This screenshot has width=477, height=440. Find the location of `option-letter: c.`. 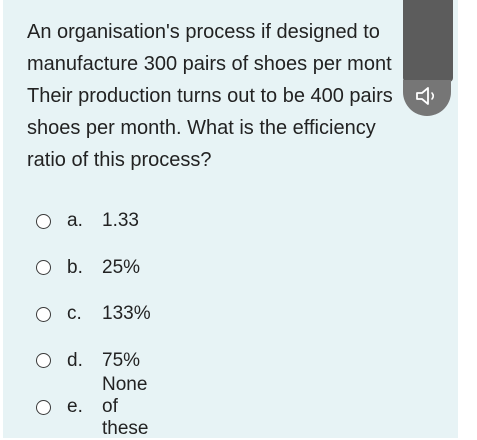

option-letter: c. is located at coordinates (74, 314).